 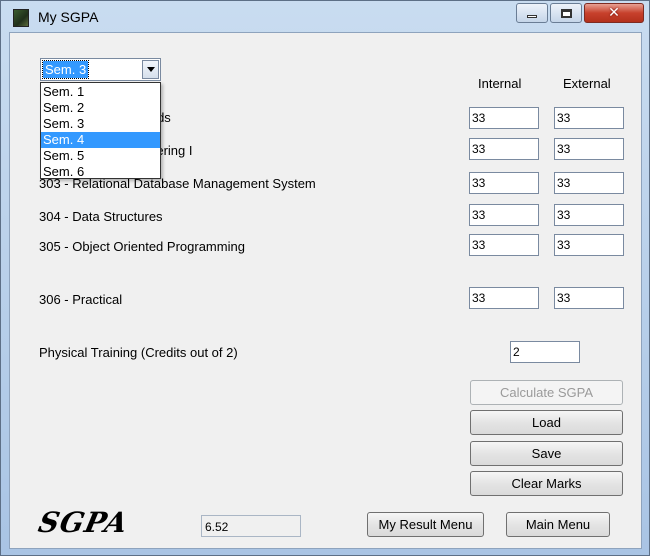 I want to click on external-header: External, so click(x=587, y=83).